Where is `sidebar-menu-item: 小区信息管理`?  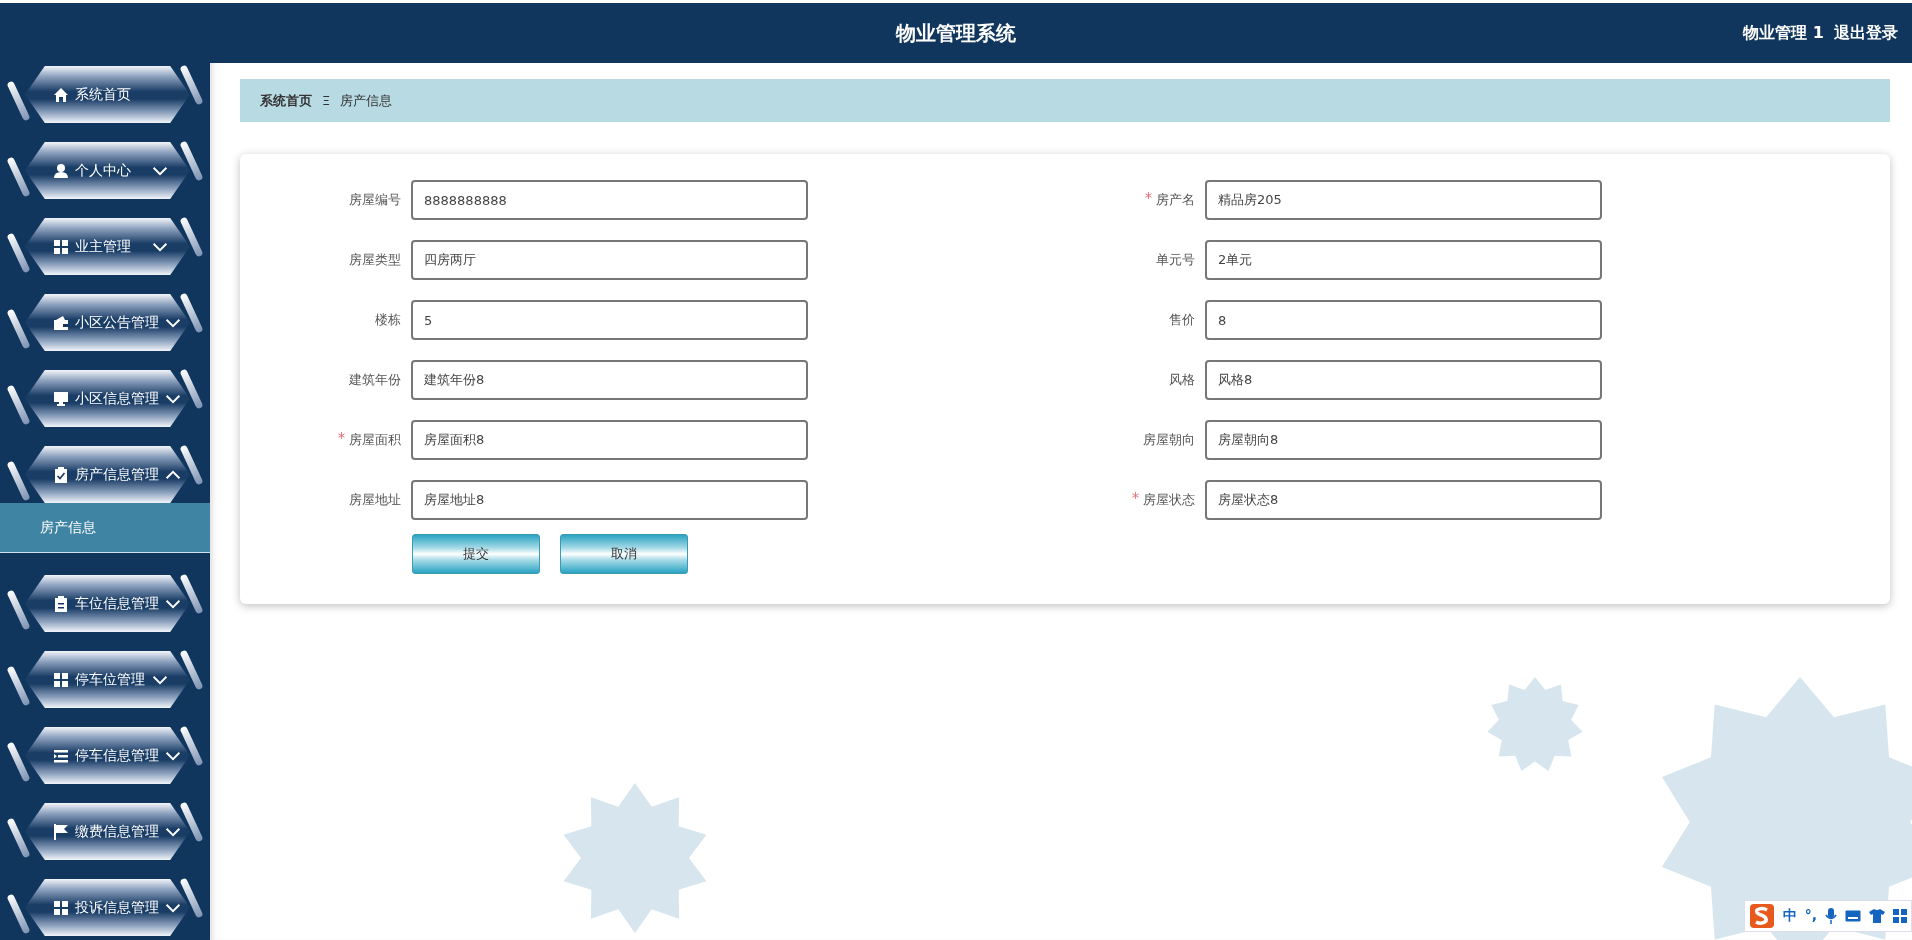 sidebar-menu-item: 小区信息管理 is located at coordinates (107, 398).